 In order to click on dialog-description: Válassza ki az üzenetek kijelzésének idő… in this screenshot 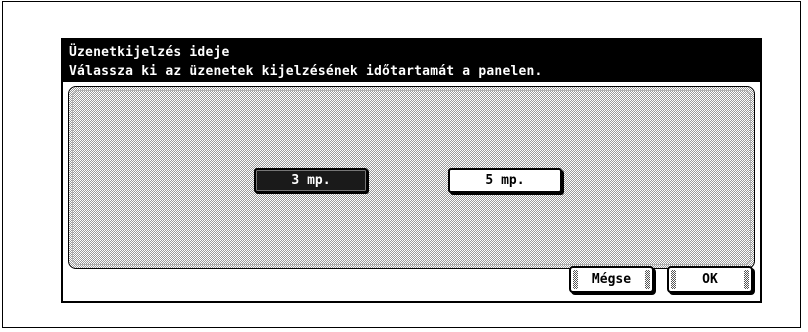, I will do `click(306, 71)`.